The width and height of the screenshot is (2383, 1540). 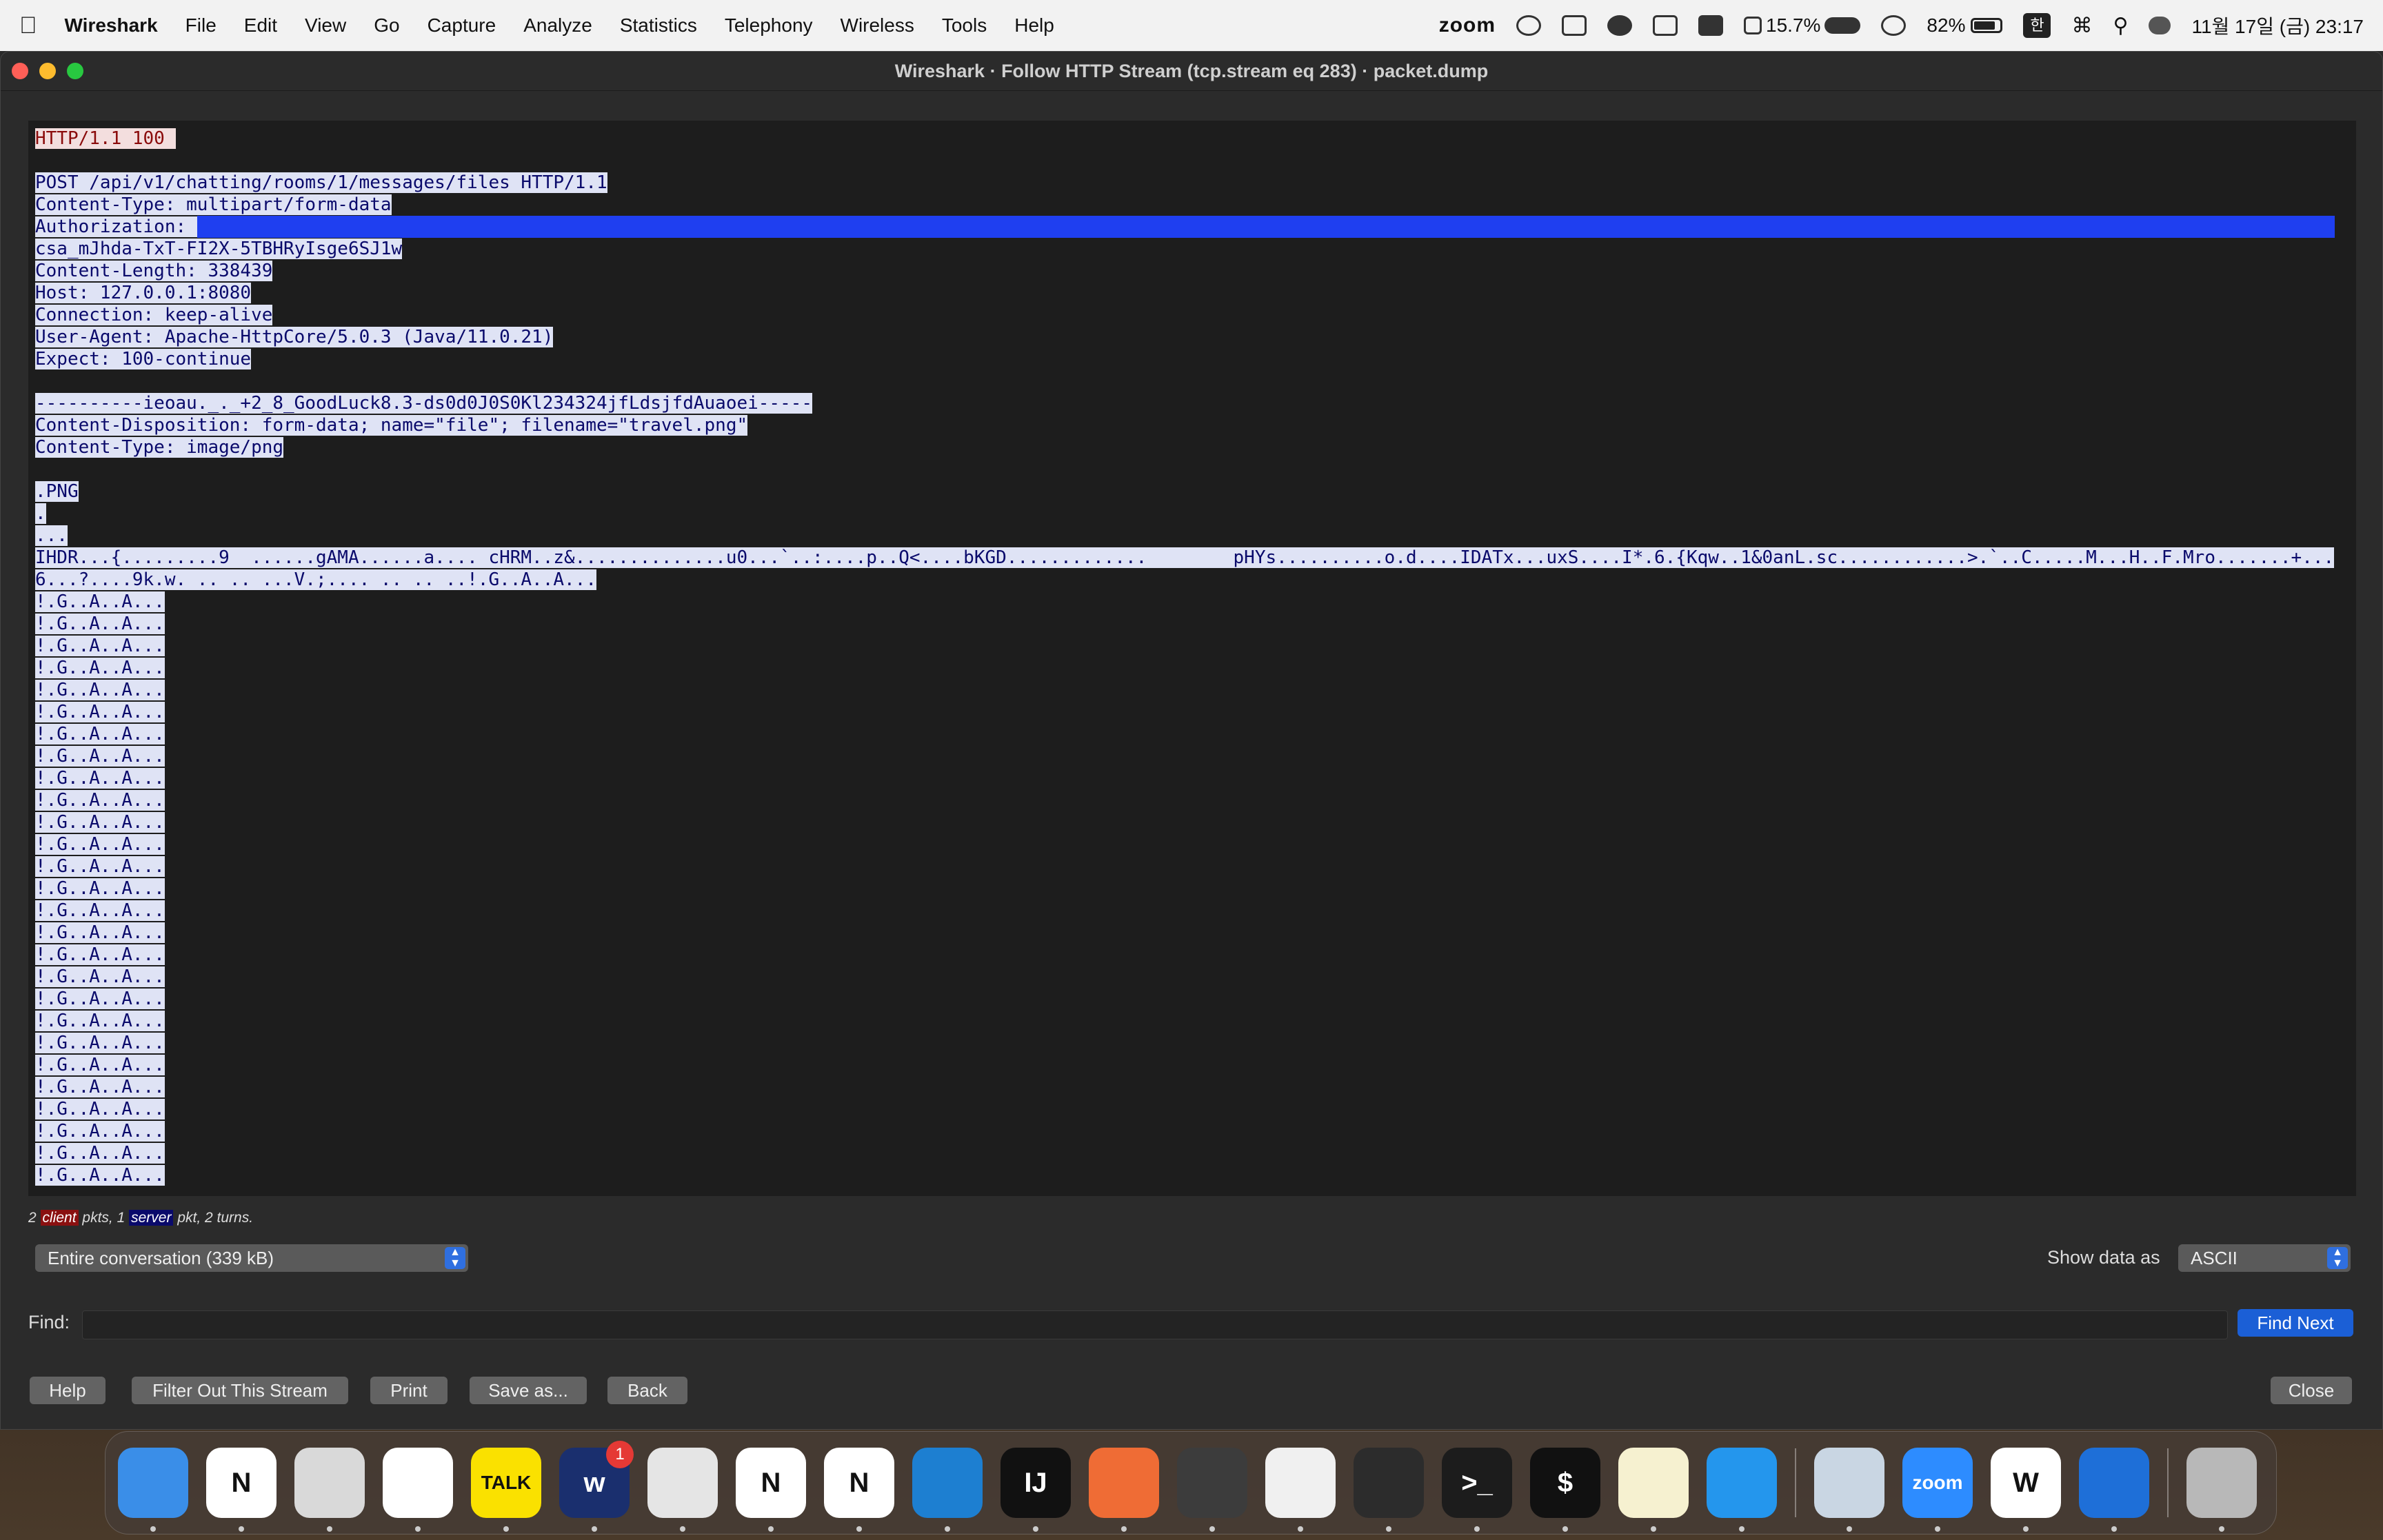 What do you see at coordinates (1849, 1490) in the screenshot?
I see `preview-icon` at bounding box center [1849, 1490].